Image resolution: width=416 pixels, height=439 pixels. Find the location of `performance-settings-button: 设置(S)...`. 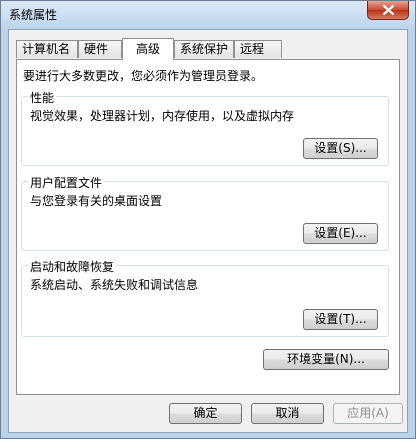

performance-settings-button: 设置(S)... is located at coordinates (340, 148).